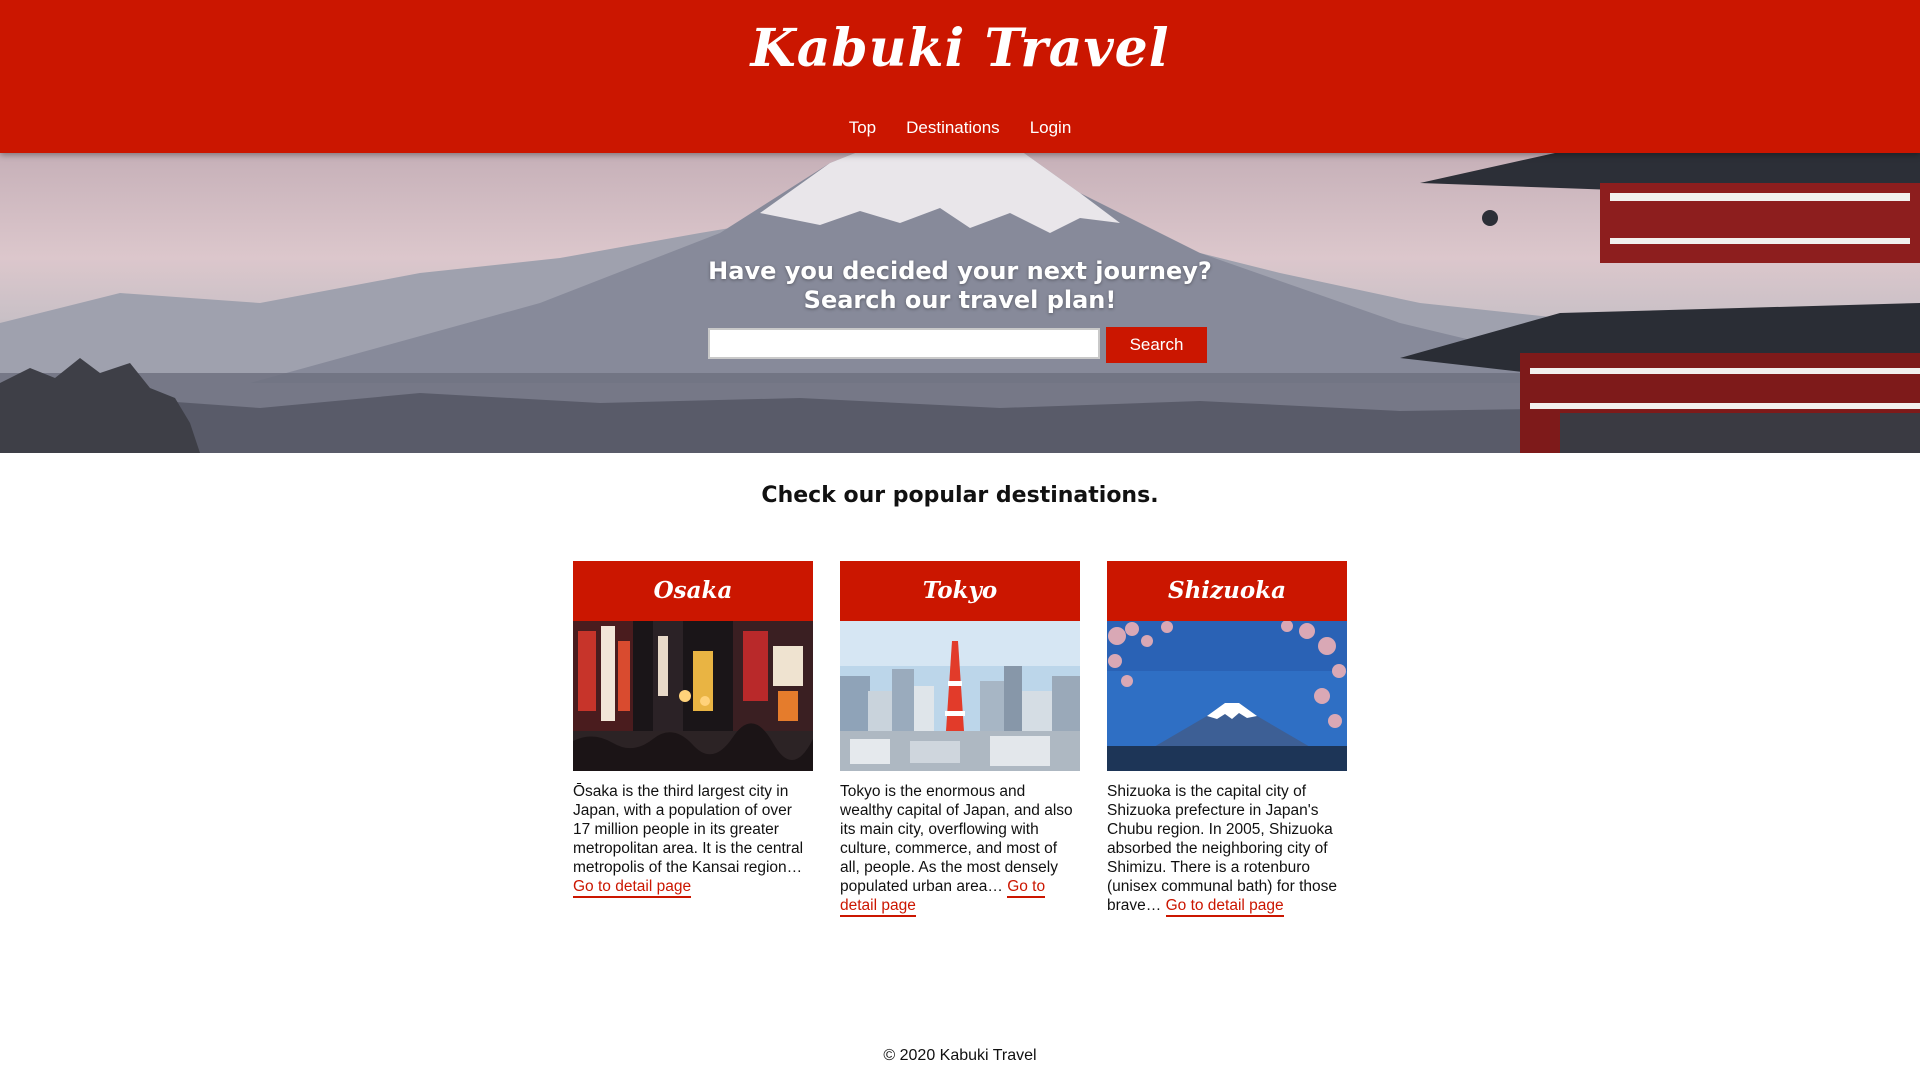 This screenshot has width=1920, height=1080. I want to click on nav-item-destinations: Destinations, so click(953, 128).